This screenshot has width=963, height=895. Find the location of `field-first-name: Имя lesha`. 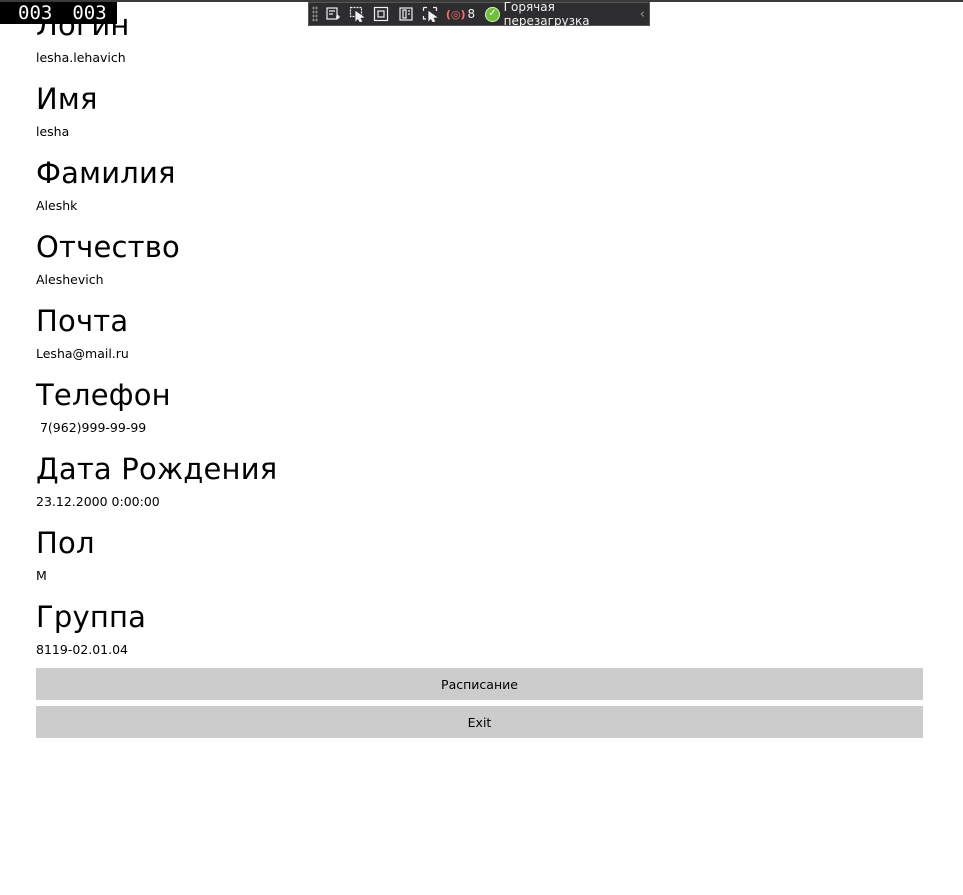

field-first-name: Имя lesha is located at coordinates (67, 111).